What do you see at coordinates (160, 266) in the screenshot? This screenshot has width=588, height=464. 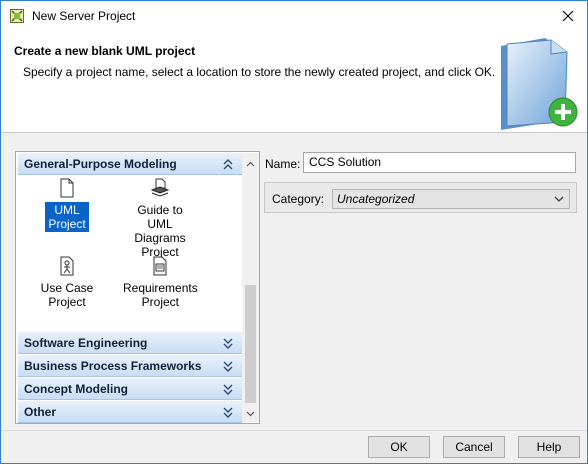 I see `requirements-icon` at bounding box center [160, 266].